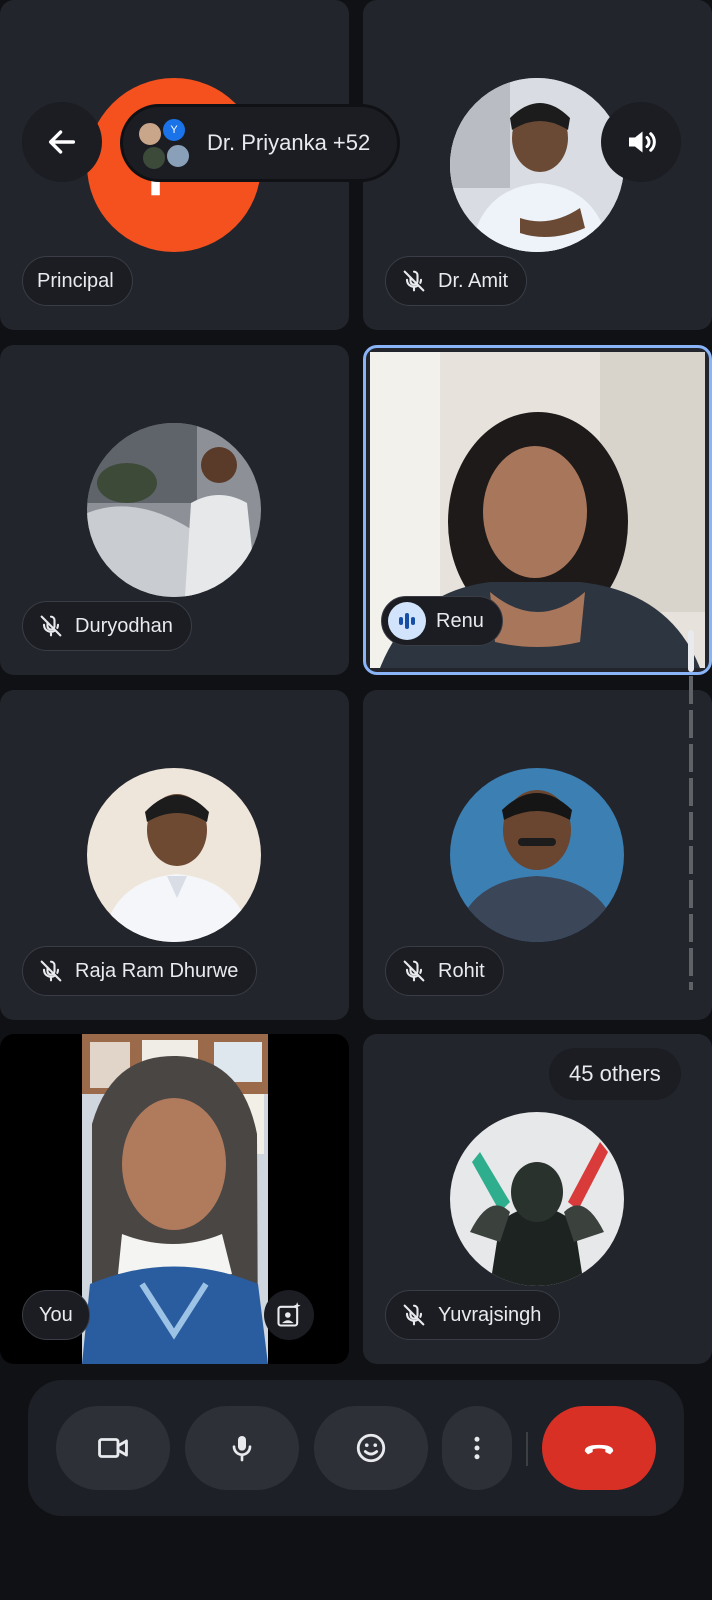 This screenshot has height=1600, width=712. What do you see at coordinates (461, 970) in the screenshot?
I see `participant-name: Rohit` at bounding box center [461, 970].